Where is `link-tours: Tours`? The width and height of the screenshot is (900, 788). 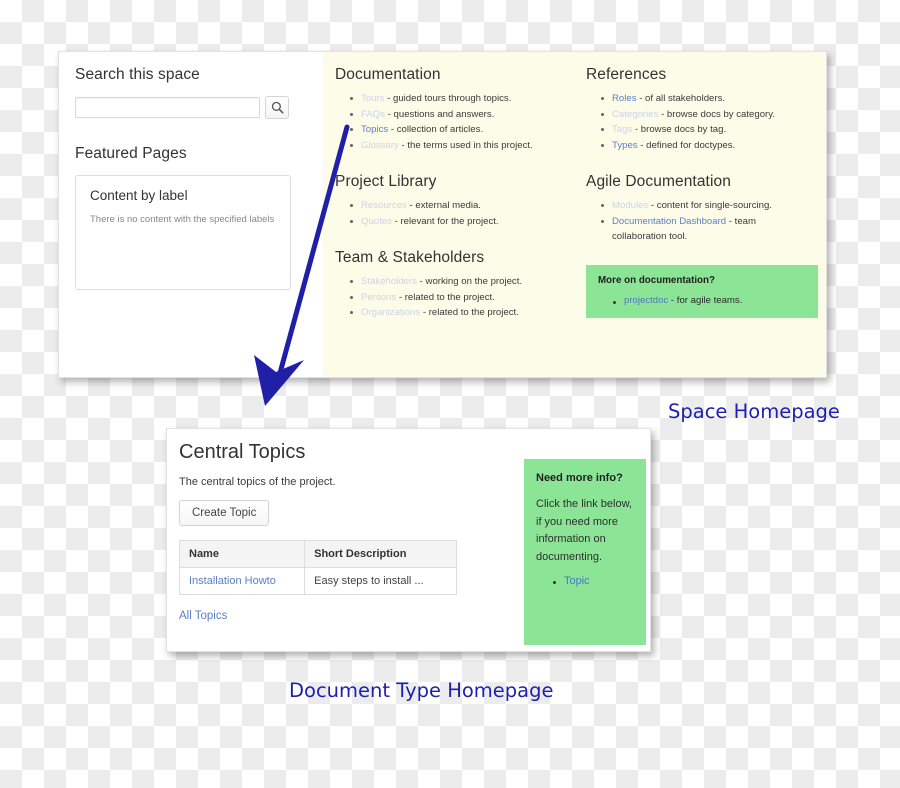 link-tours: Tours is located at coordinates (372, 98).